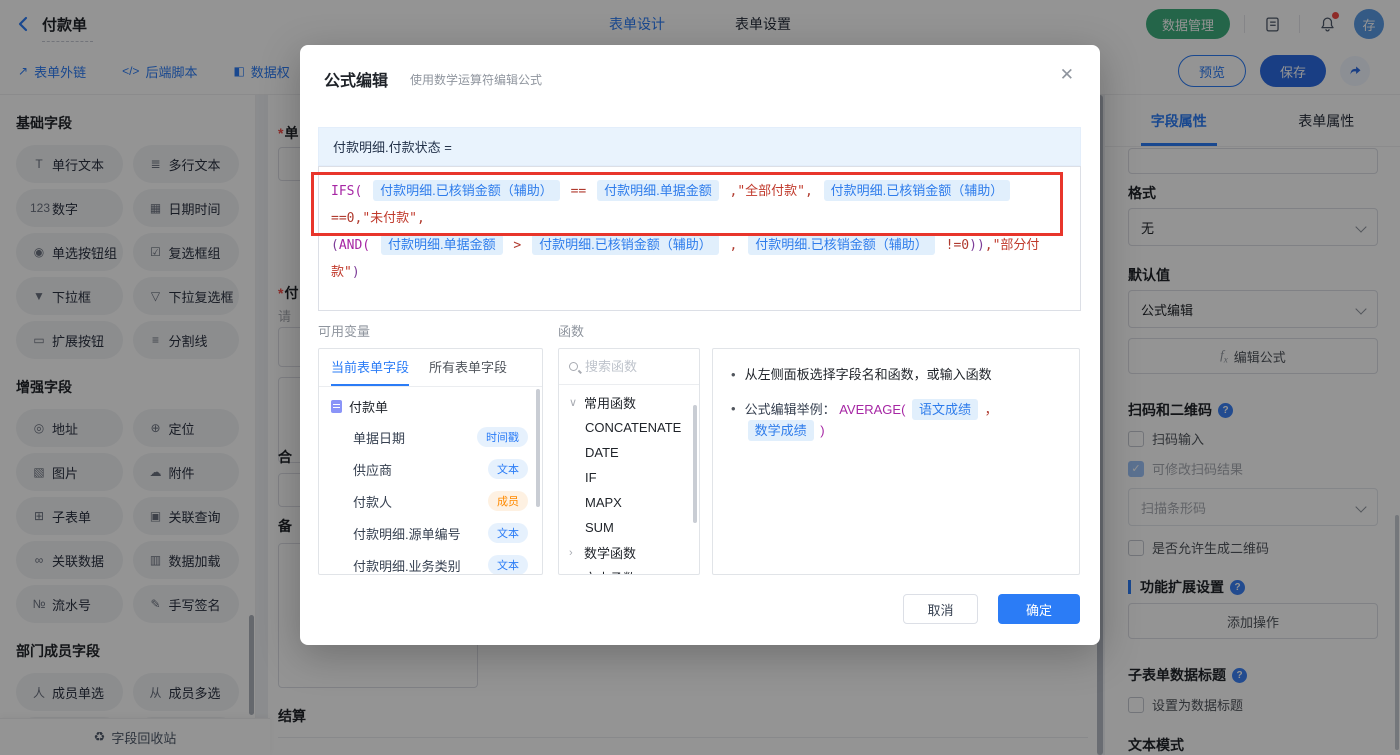 This screenshot has width=1400, height=755. I want to click on functions-list: ∨ 常用函数 CONCATENATEDATEIFMAPXSUM › 数学函数 › 文本函数, so click(629, 480).